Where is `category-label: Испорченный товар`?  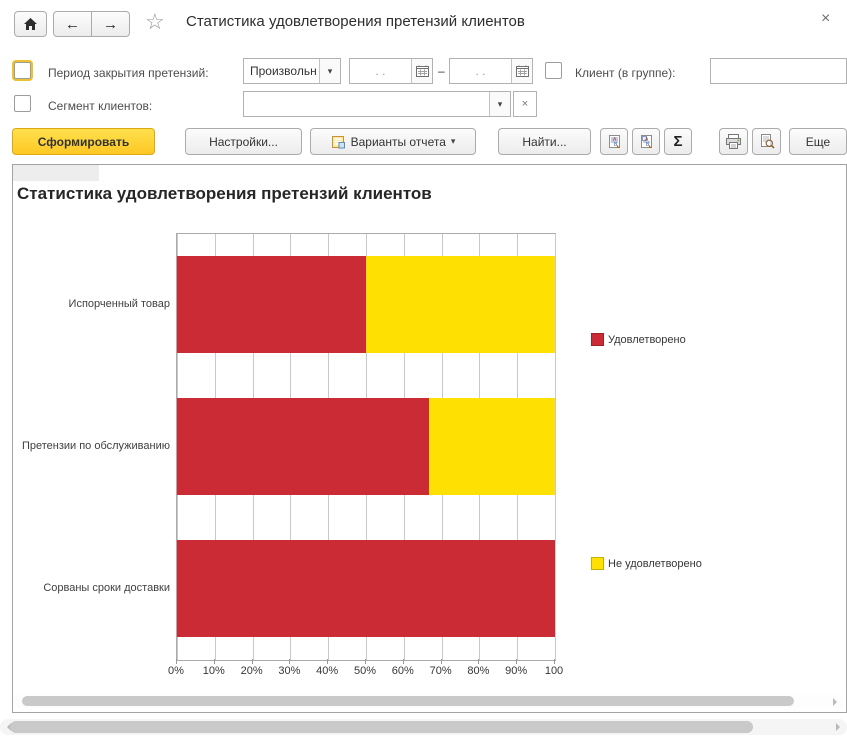
category-label: Испорченный товар is located at coordinates (119, 304).